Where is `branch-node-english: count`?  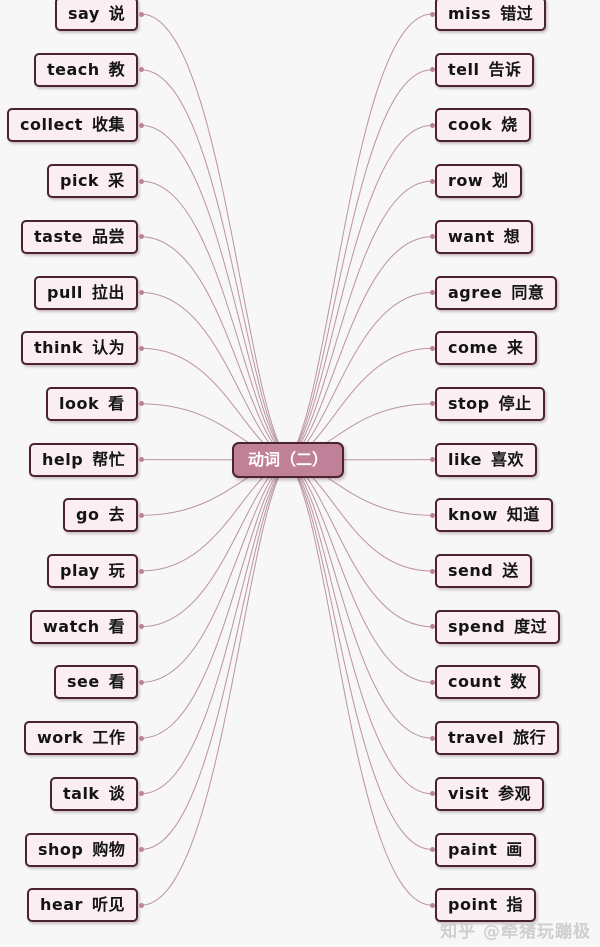 branch-node-english: count is located at coordinates (475, 682).